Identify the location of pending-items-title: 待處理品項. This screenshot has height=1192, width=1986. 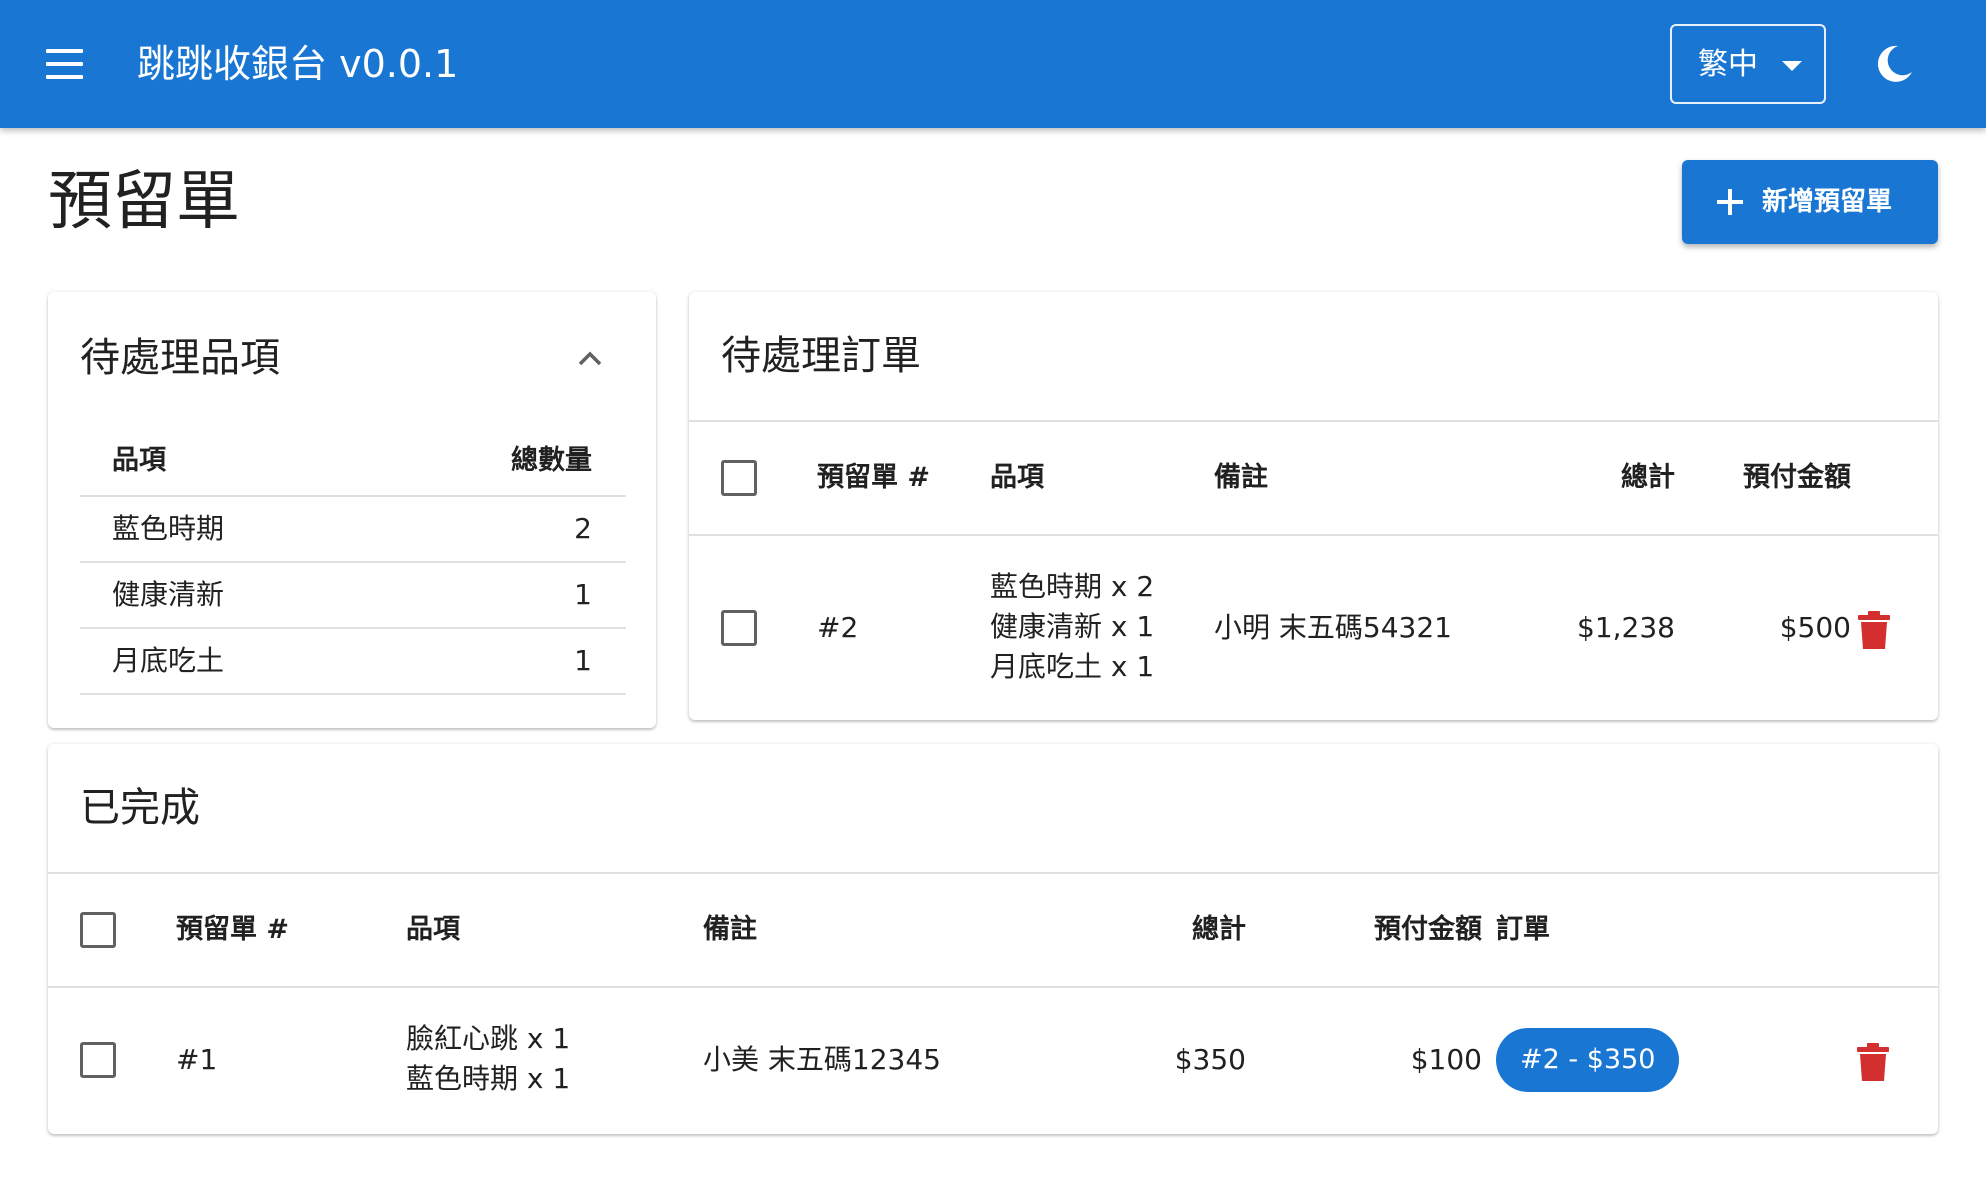
(180, 358).